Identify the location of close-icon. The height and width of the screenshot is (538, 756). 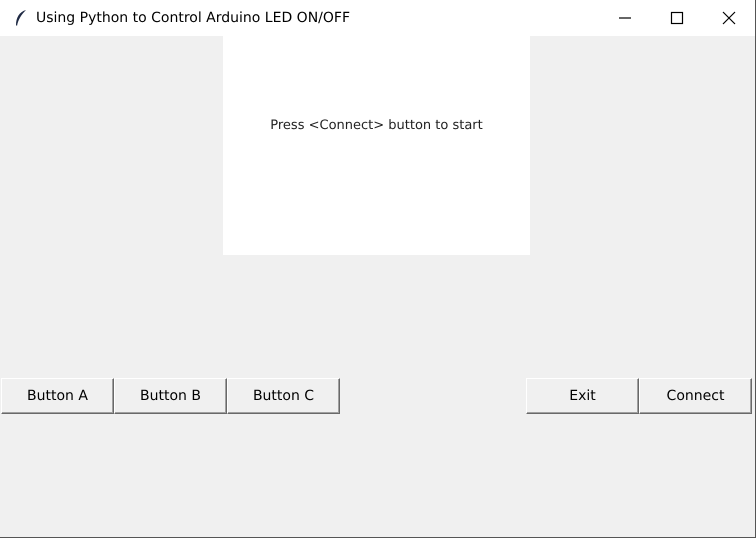
(729, 18).